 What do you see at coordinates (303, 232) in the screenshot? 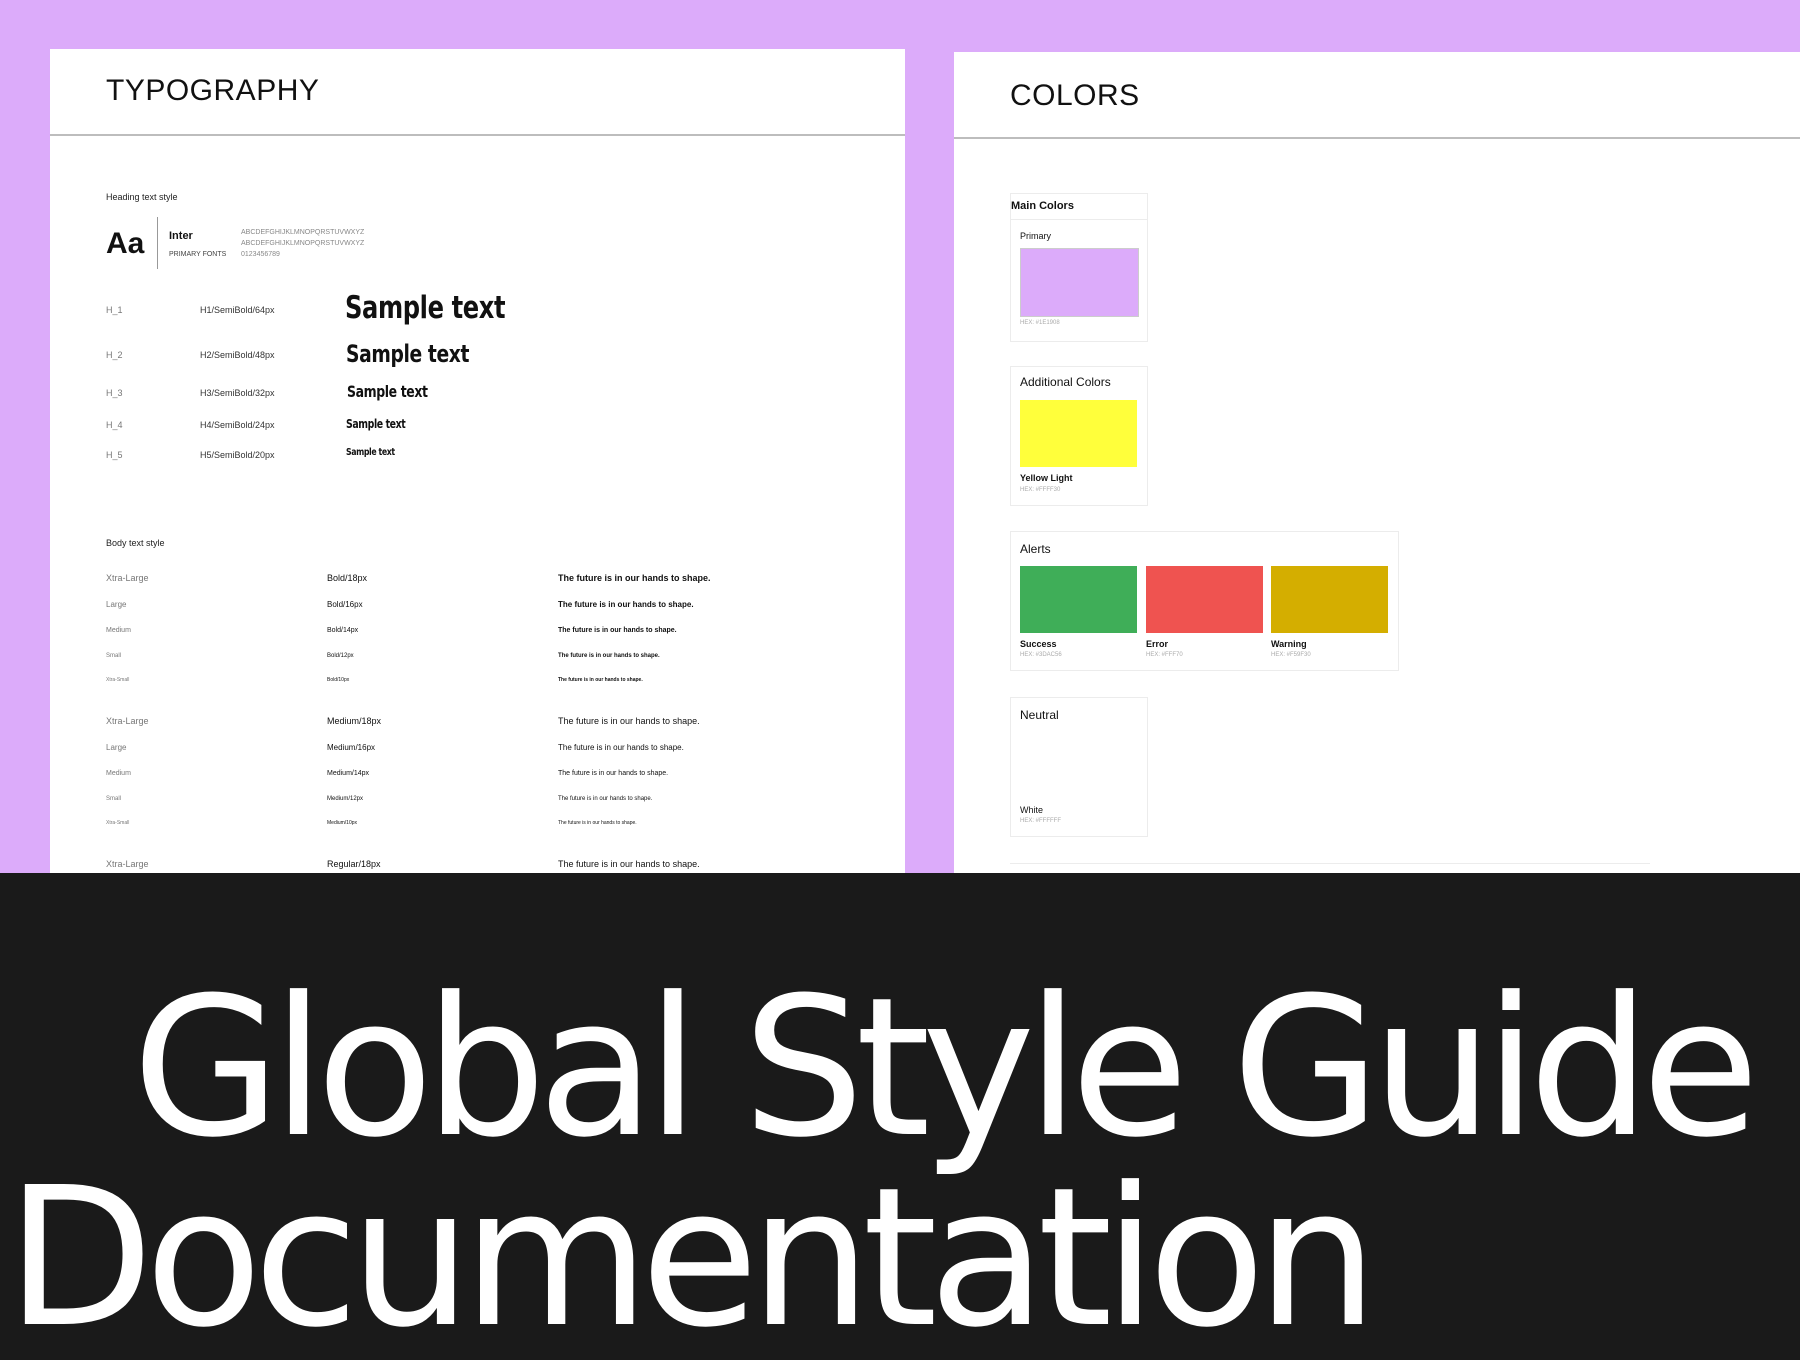
I see `charset-upper: ABCDEFGHIJKLMNOPQRSTUVWXYZ` at bounding box center [303, 232].